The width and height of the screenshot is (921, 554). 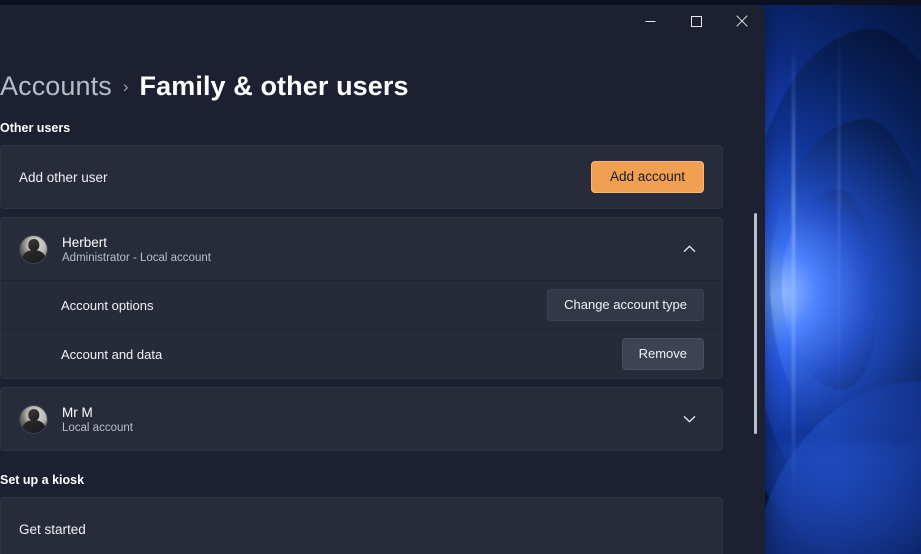 I want to click on maximize-icon, so click(x=696, y=21).